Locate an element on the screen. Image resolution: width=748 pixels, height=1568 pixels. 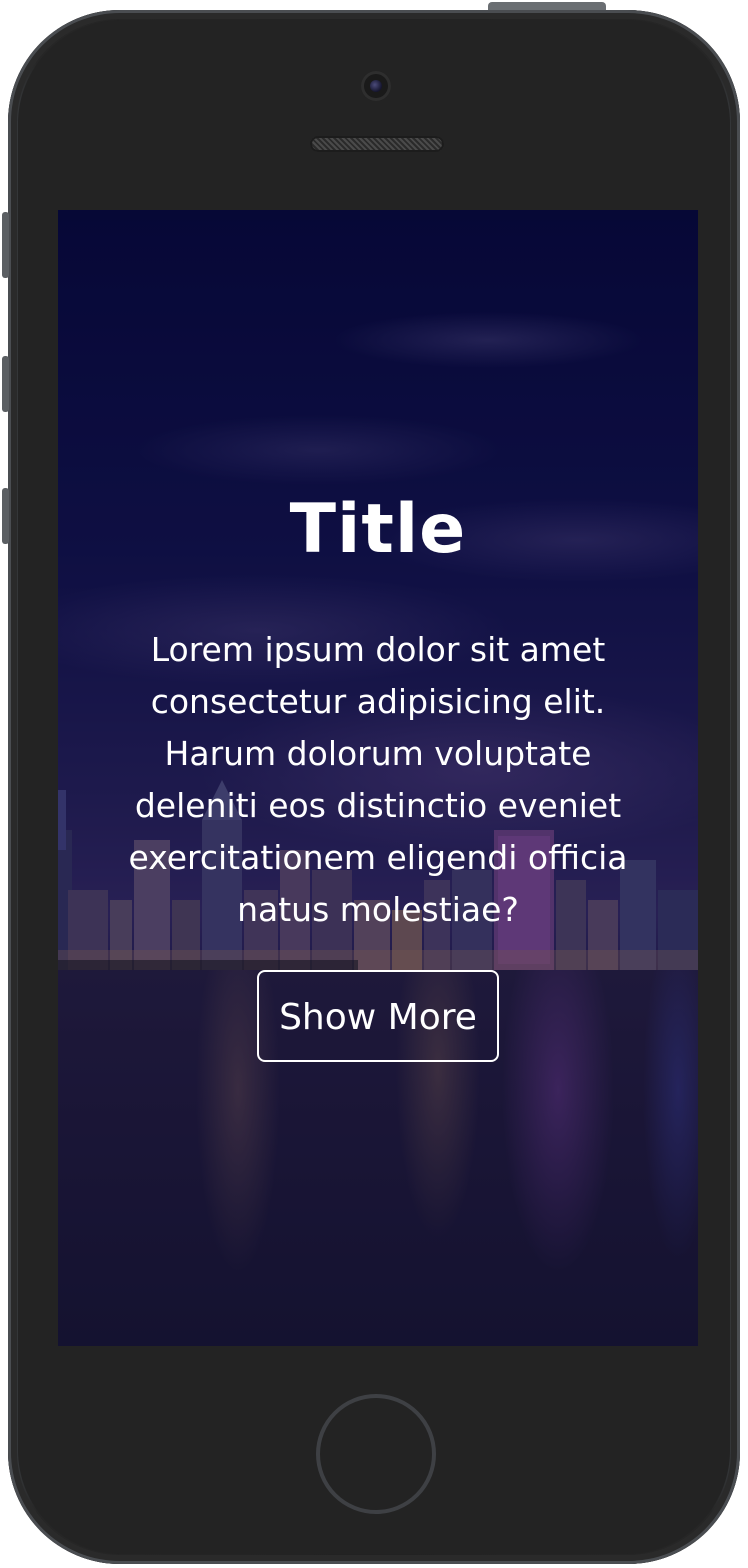
volume-up-button is located at coordinates (5, 384).